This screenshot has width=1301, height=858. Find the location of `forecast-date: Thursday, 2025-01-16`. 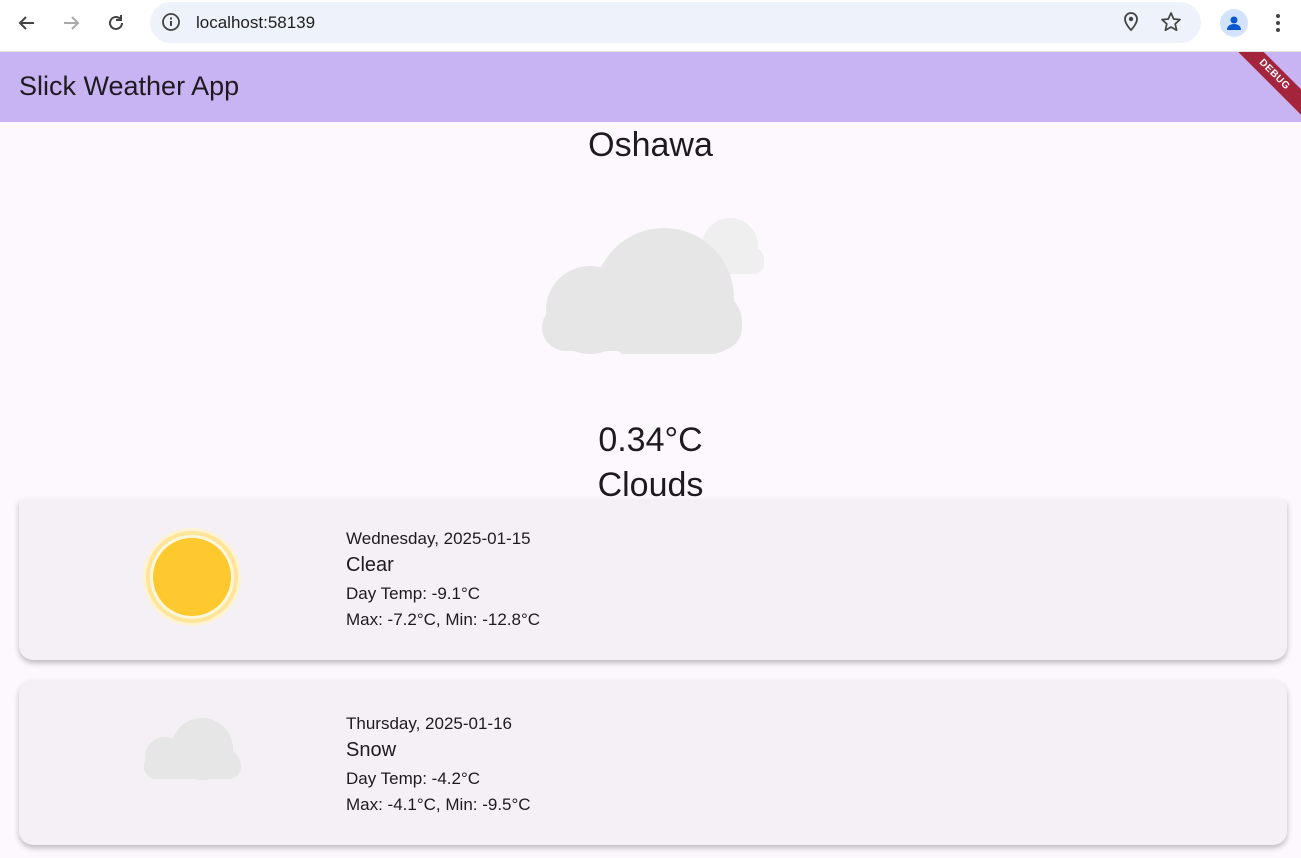

forecast-date: Thursday, 2025-01-16 is located at coordinates (429, 723).